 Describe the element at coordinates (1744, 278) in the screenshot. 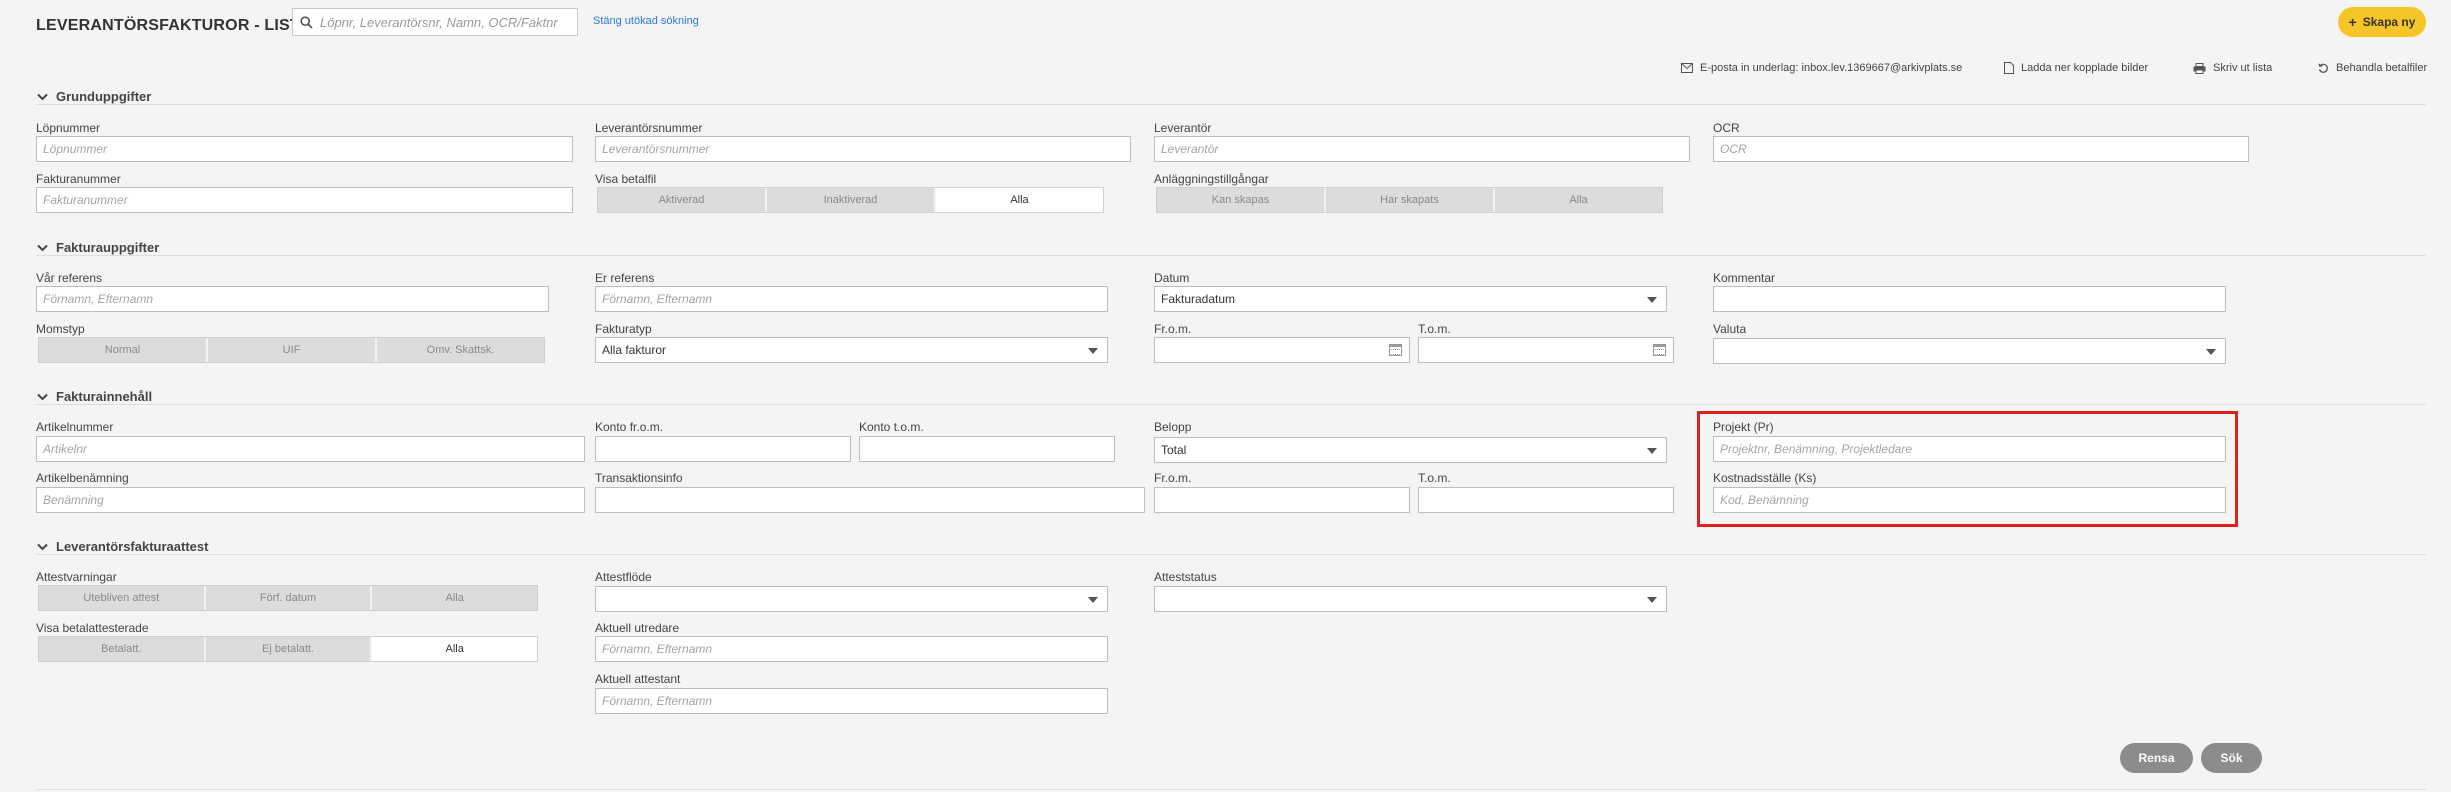

I see `kommentar-label: Kommentar` at that location.